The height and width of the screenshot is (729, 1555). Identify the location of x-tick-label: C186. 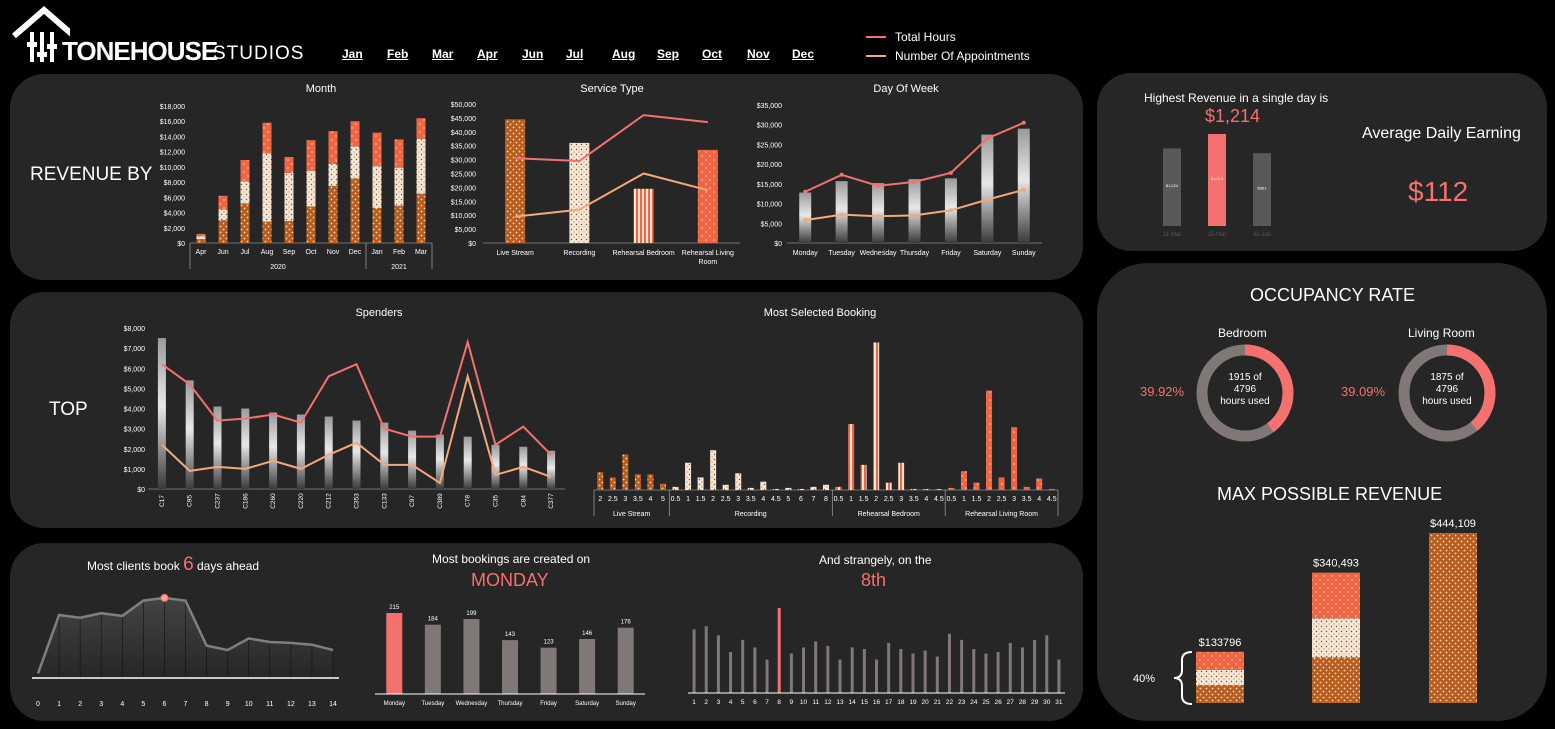
(245, 501).